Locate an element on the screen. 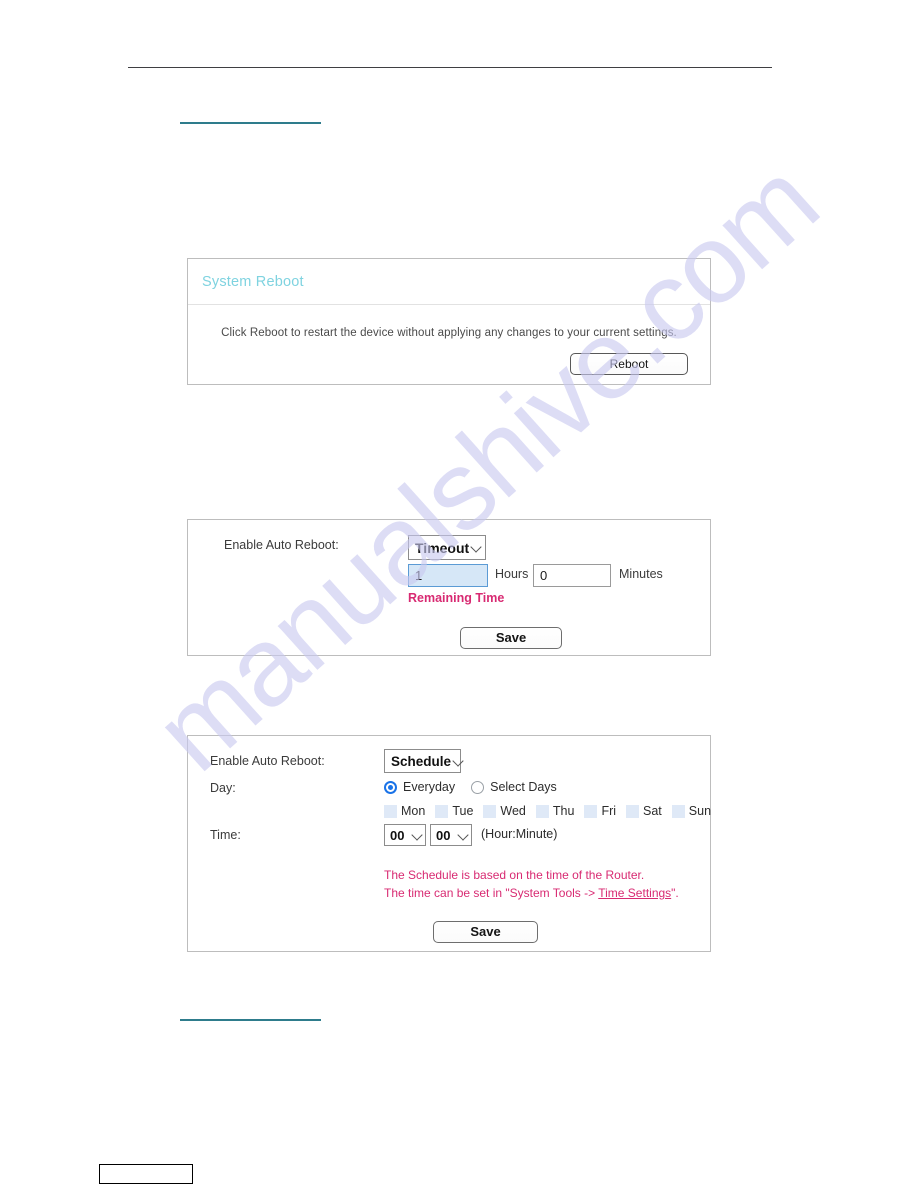 Image resolution: width=897 pixels, height=1186 pixels. day-item-wed: Wed is located at coordinates (504, 811).